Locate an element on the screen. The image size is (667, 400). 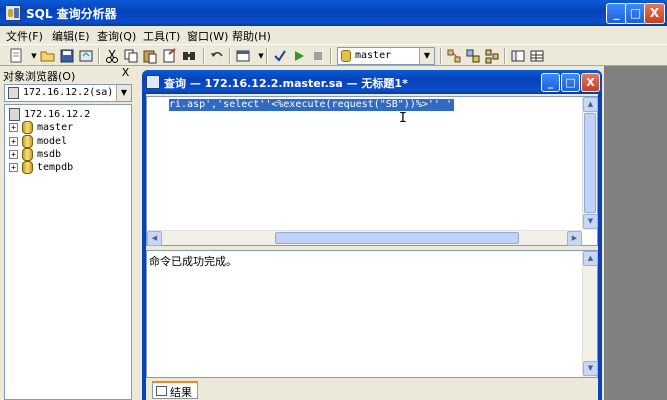
results-message: 命令已成功完成。 is located at coordinates (193, 261).